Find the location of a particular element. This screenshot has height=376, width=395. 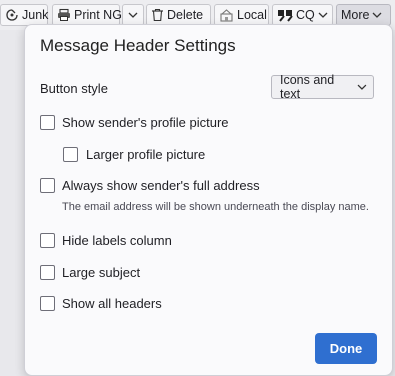

done-button: Done is located at coordinates (346, 348).